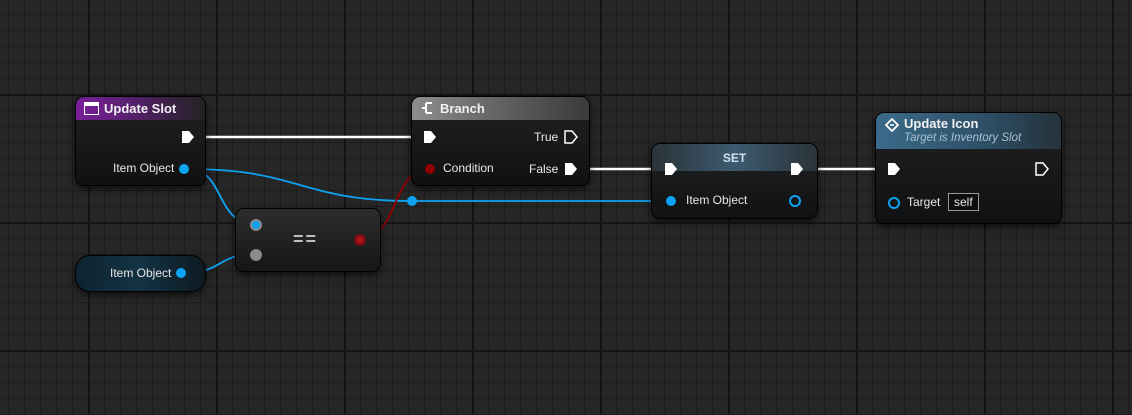 The height and width of the screenshot is (415, 1132). What do you see at coordinates (256, 225) in the screenshot?
I see `equal-input-a-pin` at bounding box center [256, 225].